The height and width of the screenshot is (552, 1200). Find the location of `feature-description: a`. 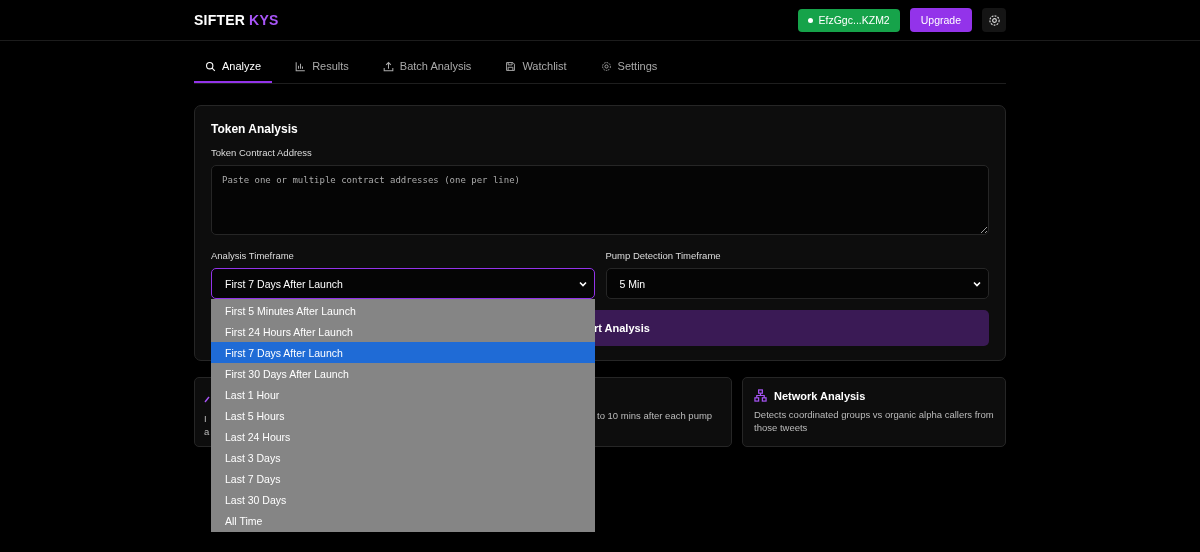

feature-description: a is located at coordinates (207, 431).